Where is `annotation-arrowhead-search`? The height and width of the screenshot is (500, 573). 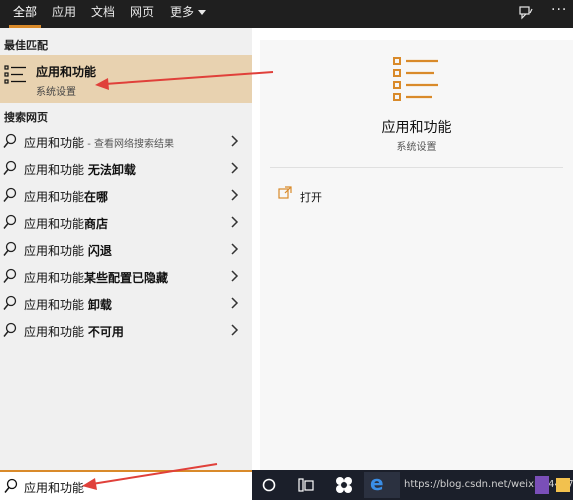
annotation-arrowhead-search is located at coordinates (89, 484).